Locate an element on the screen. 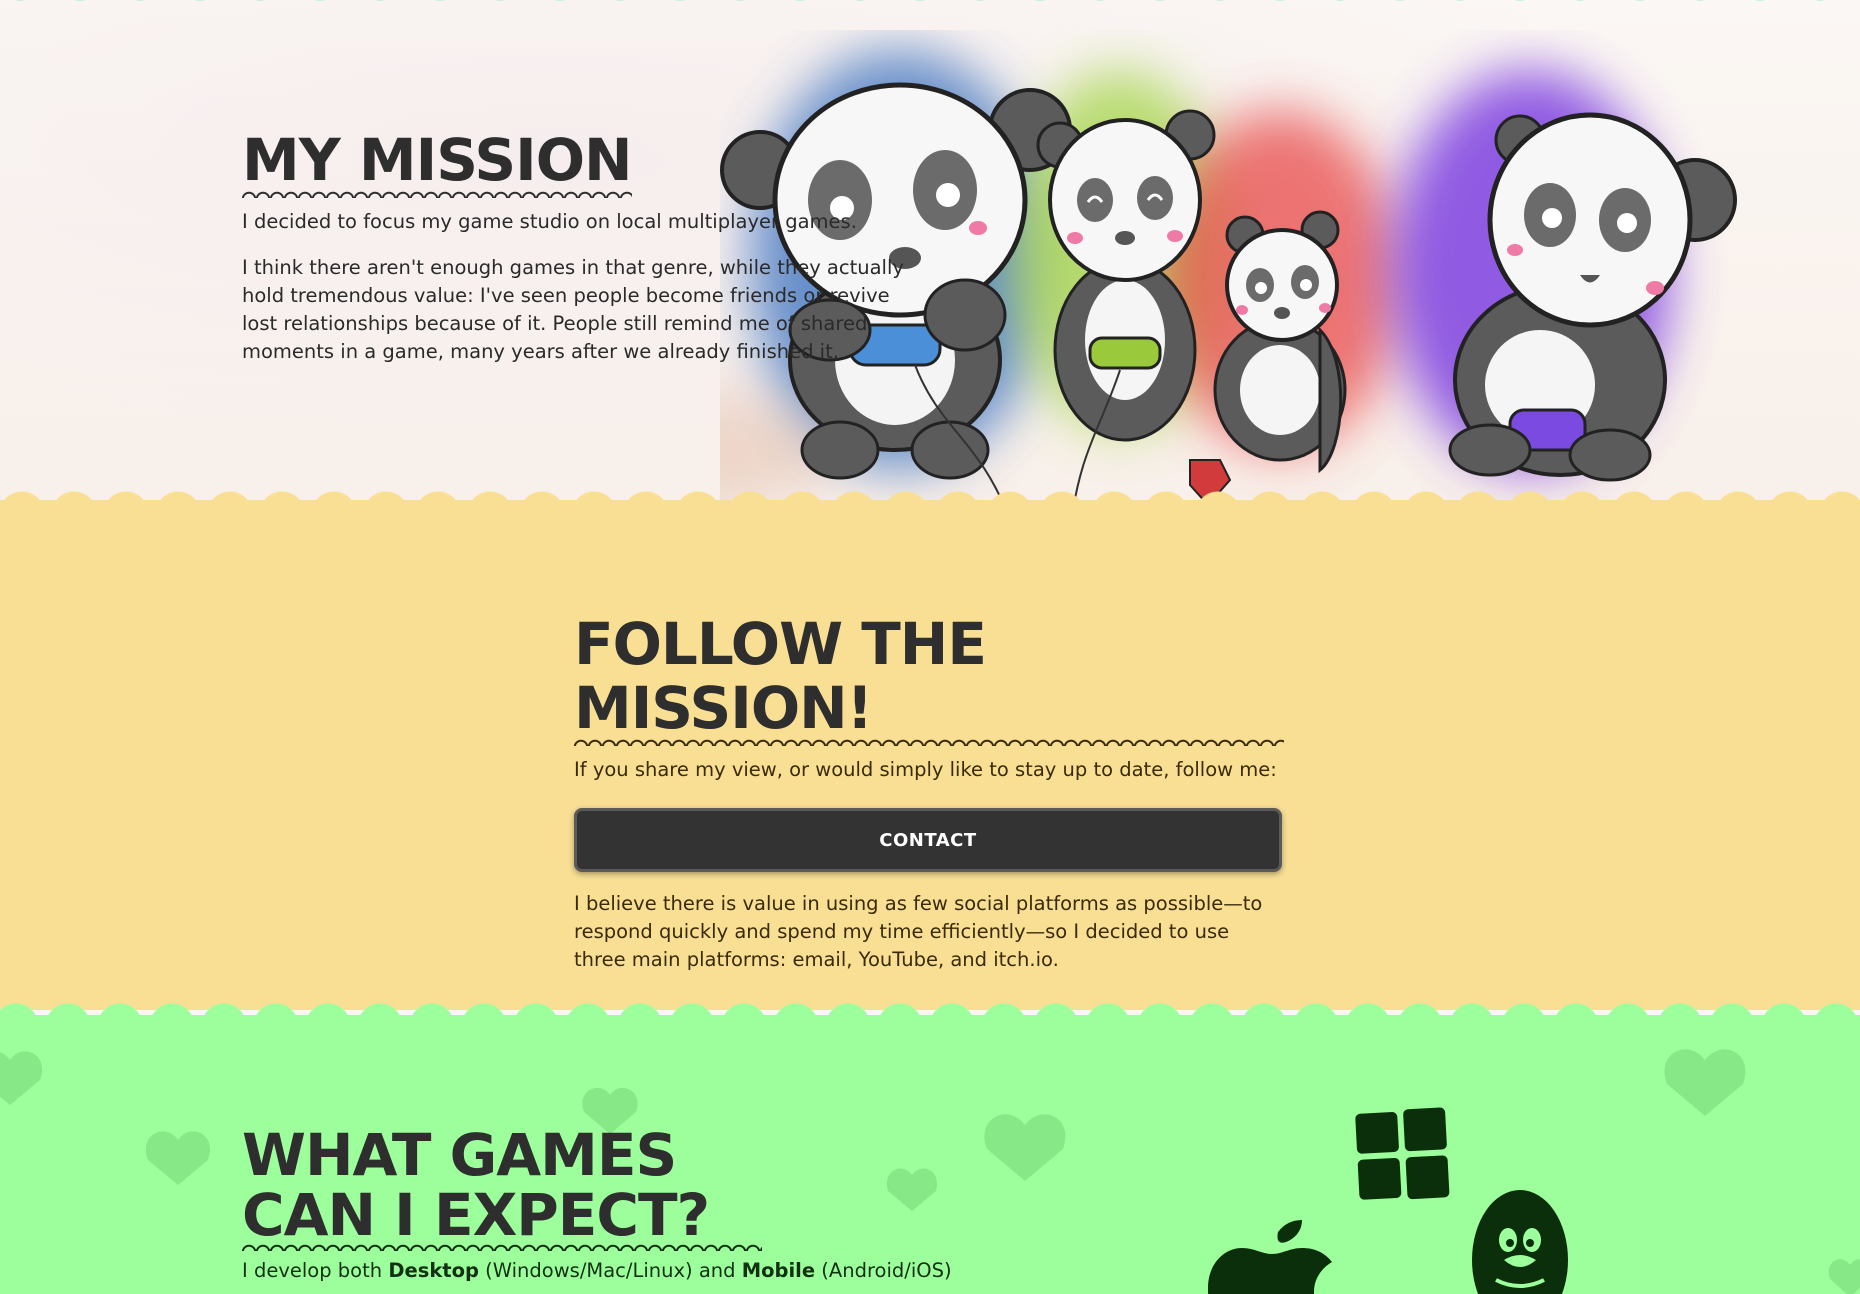 This screenshot has height=1294, width=1860. desktop-label: Desktop is located at coordinates (433, 1270).